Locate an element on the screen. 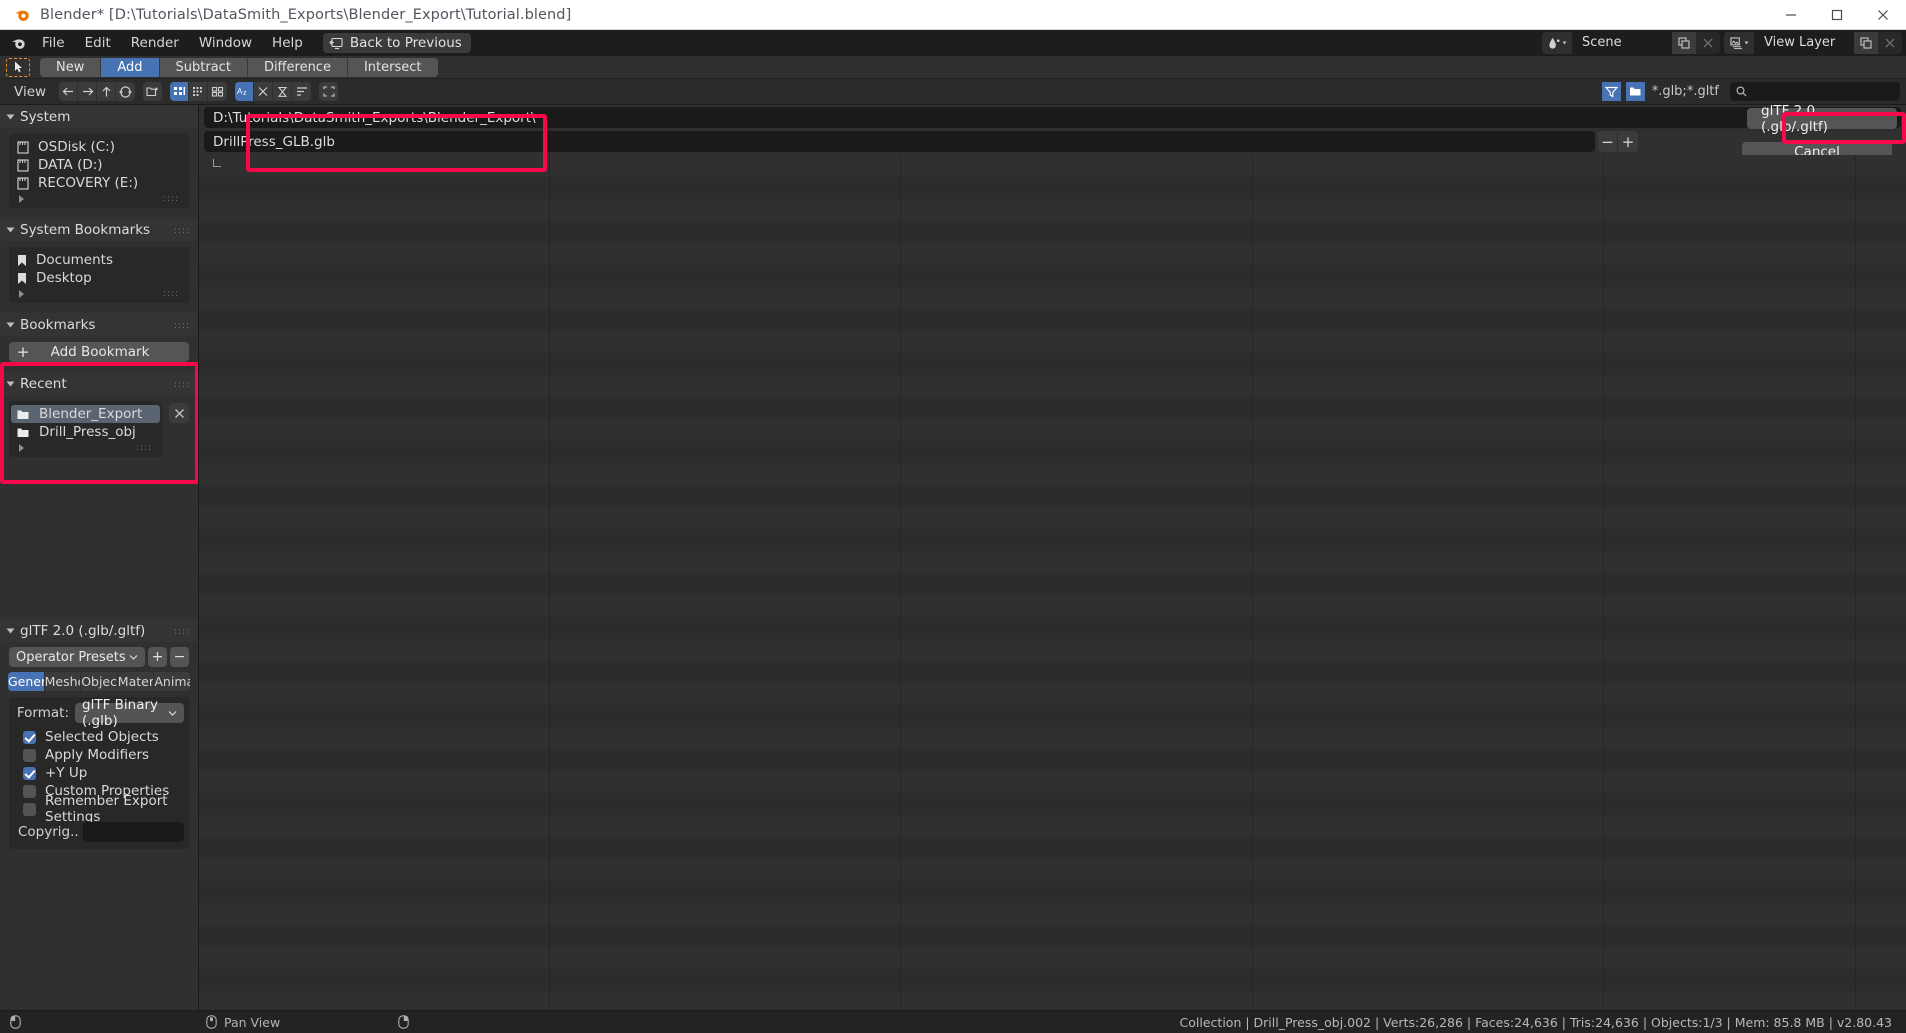  scene-name: Scene is located at coordinates (1622, 43).